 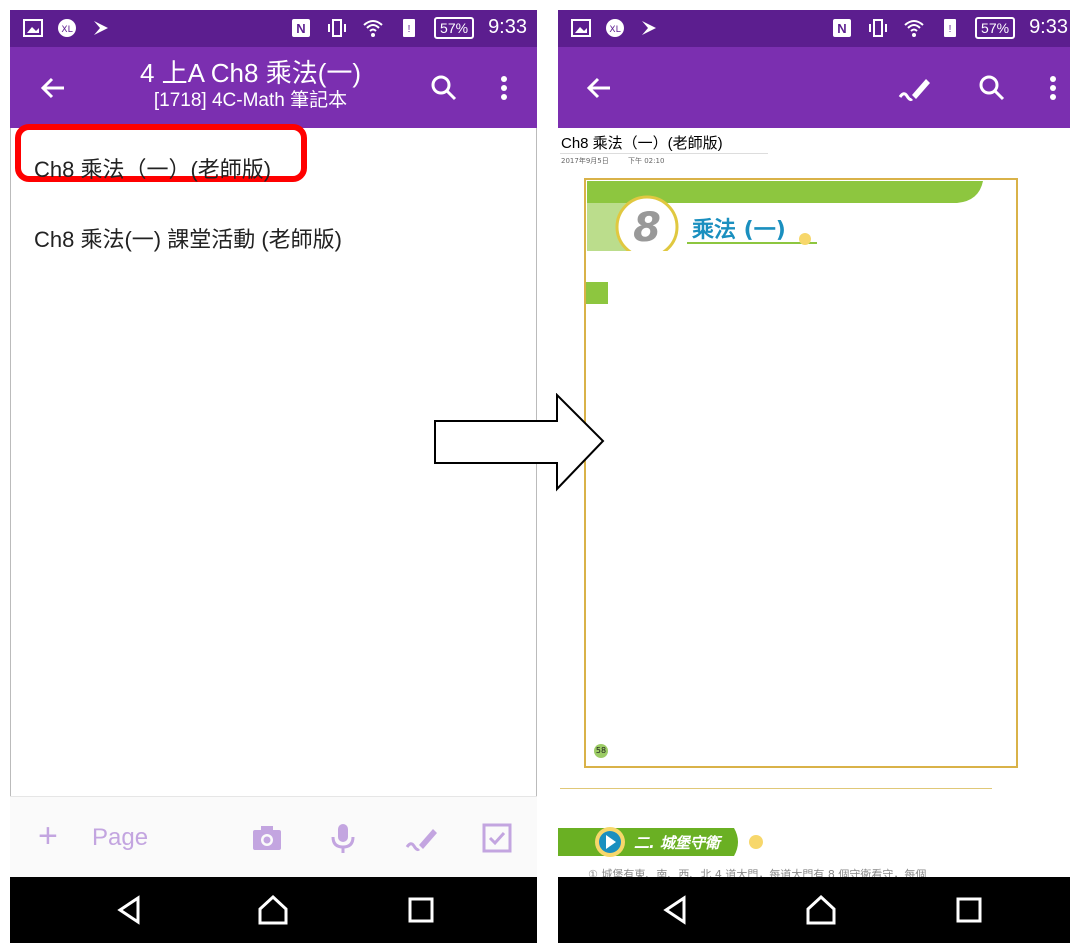 I want to click on bottom-toolbar: + Page, so click(x=273, y=837).